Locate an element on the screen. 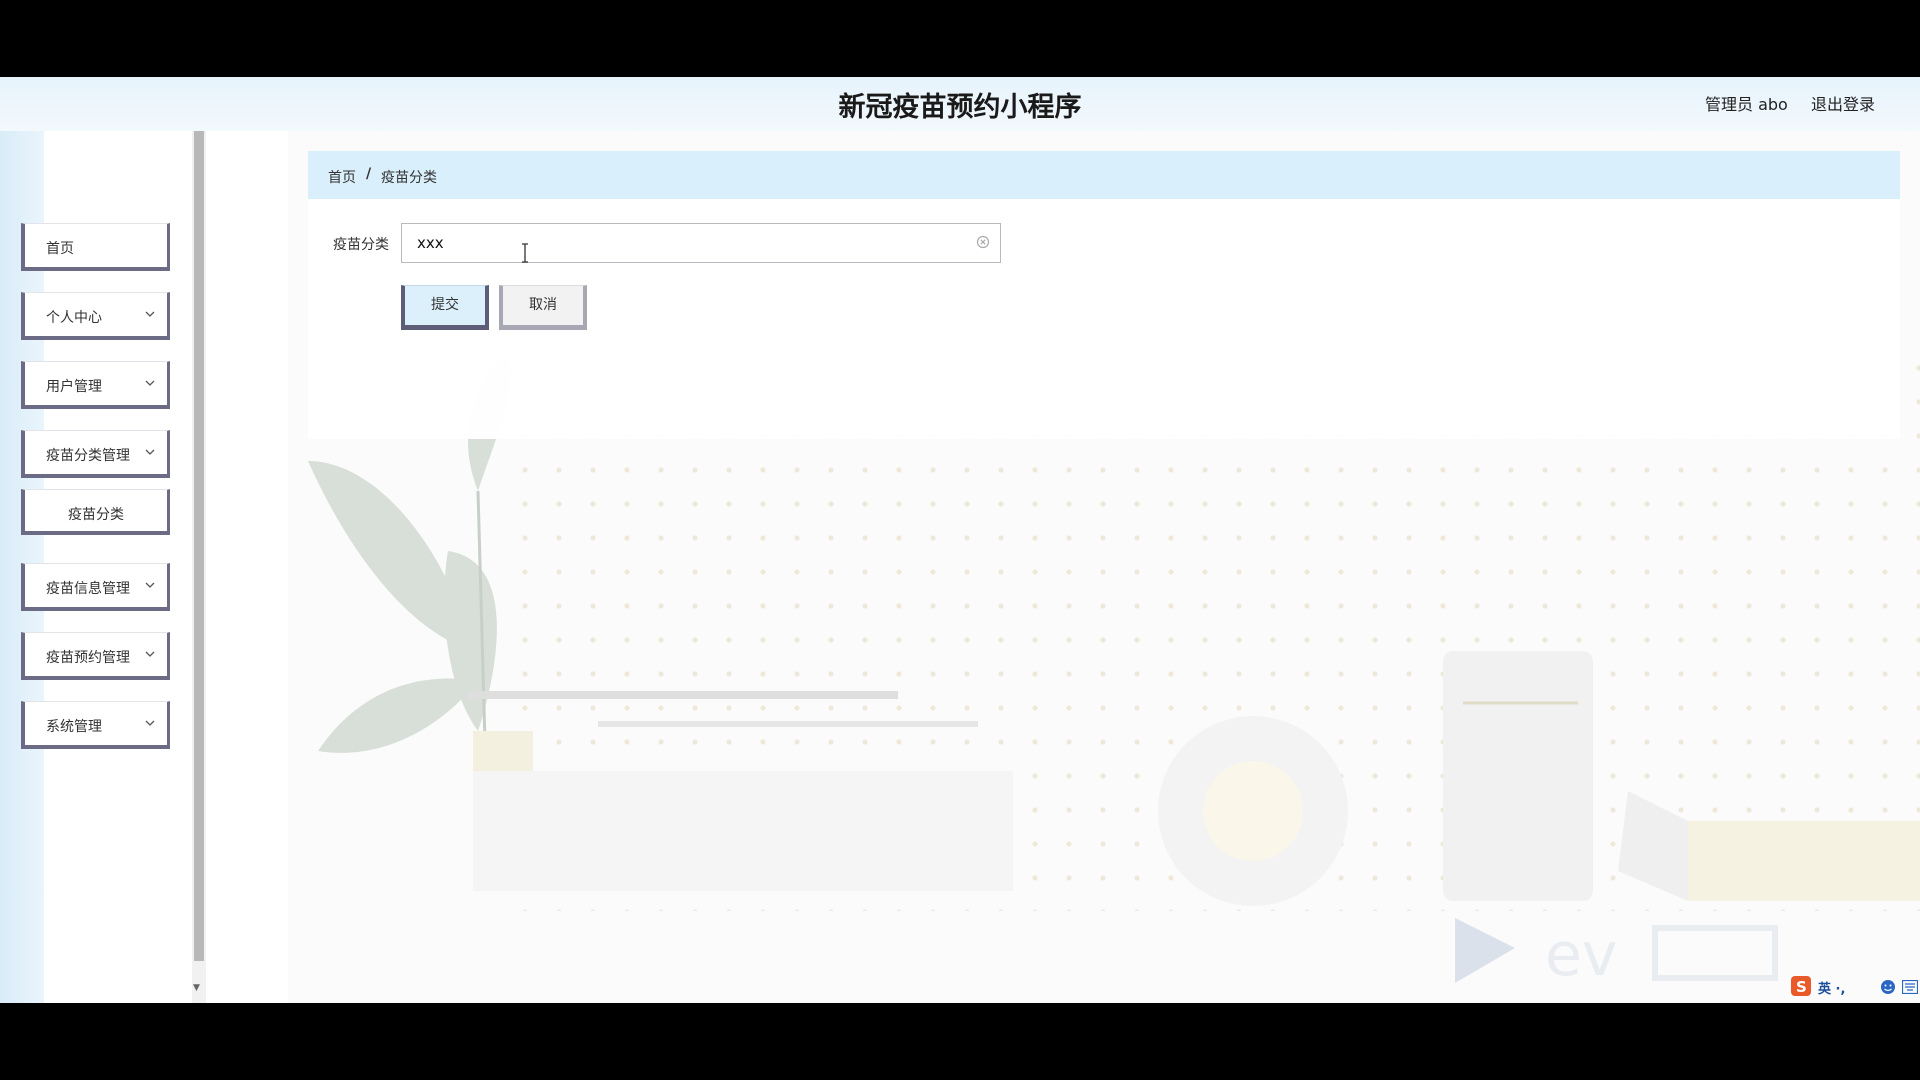 The width and height of the screenshot is (1920, 1080). app-header: 新冠疫苗预约小程序 管理员 abo 退出登录 is located at coordinates (960, 104).